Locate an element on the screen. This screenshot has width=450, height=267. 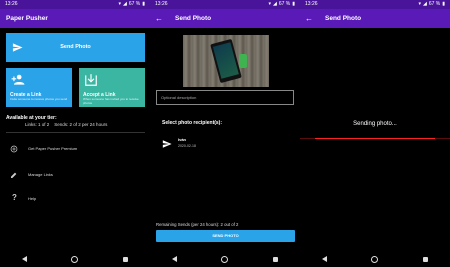
divider is located at coordinates (75, 132).